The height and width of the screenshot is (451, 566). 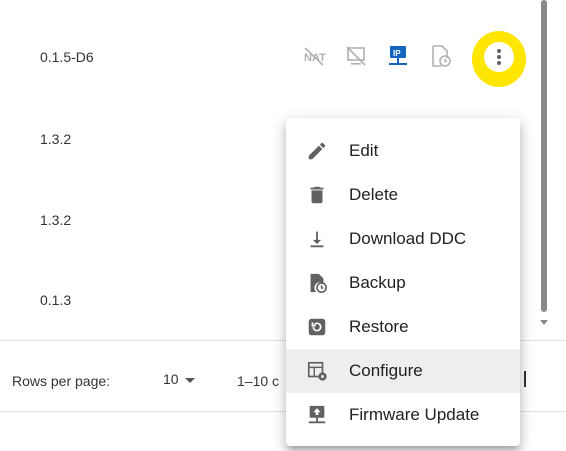 I want to click on ip-network-icon: IP, so click(x=398, y=56).